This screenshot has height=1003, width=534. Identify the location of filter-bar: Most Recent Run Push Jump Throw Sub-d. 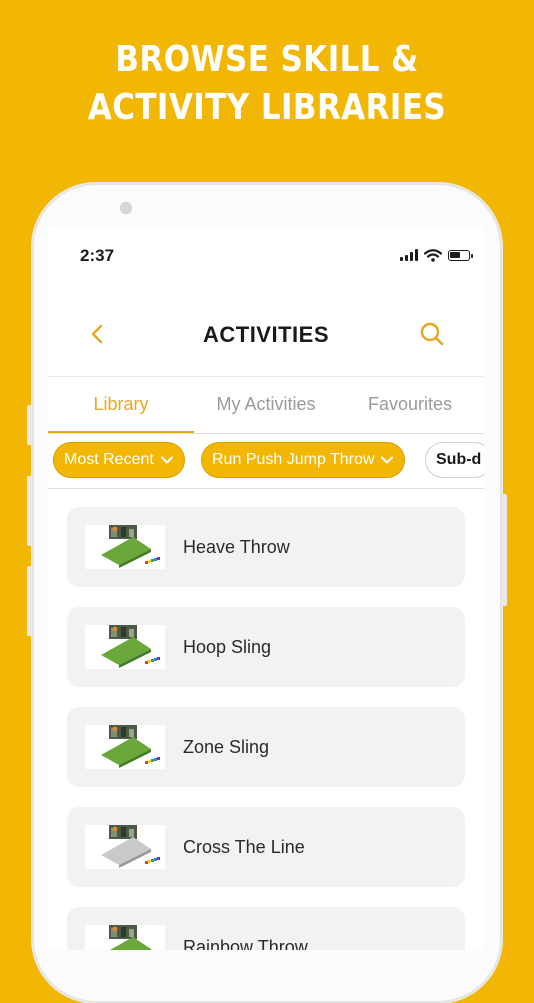
(266, 460).